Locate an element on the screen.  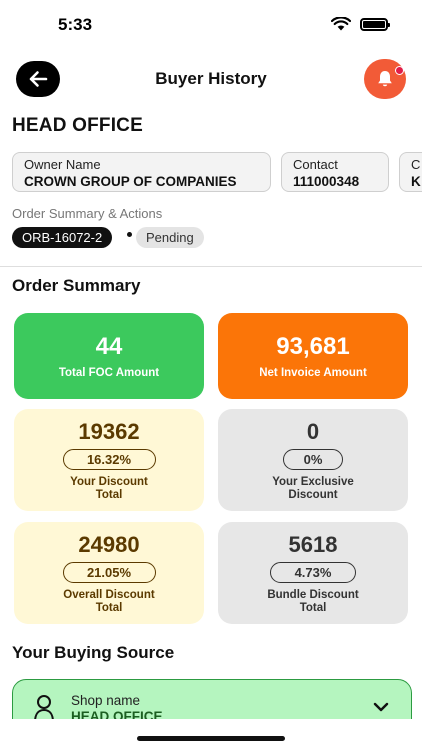
buying-source-title: Your Buying Source is located at coordinates (93, 652).